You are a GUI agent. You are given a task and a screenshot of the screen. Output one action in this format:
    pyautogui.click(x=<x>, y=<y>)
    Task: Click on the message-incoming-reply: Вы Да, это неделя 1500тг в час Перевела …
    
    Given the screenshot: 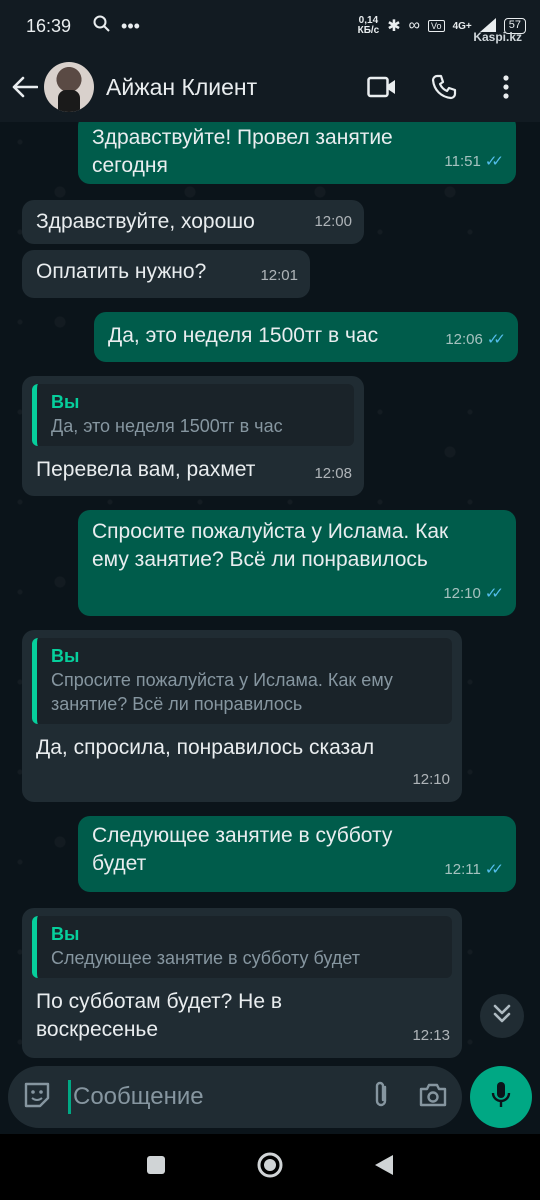 What is the action you would take?
    pyautogui.click(x=193, y=436)
    